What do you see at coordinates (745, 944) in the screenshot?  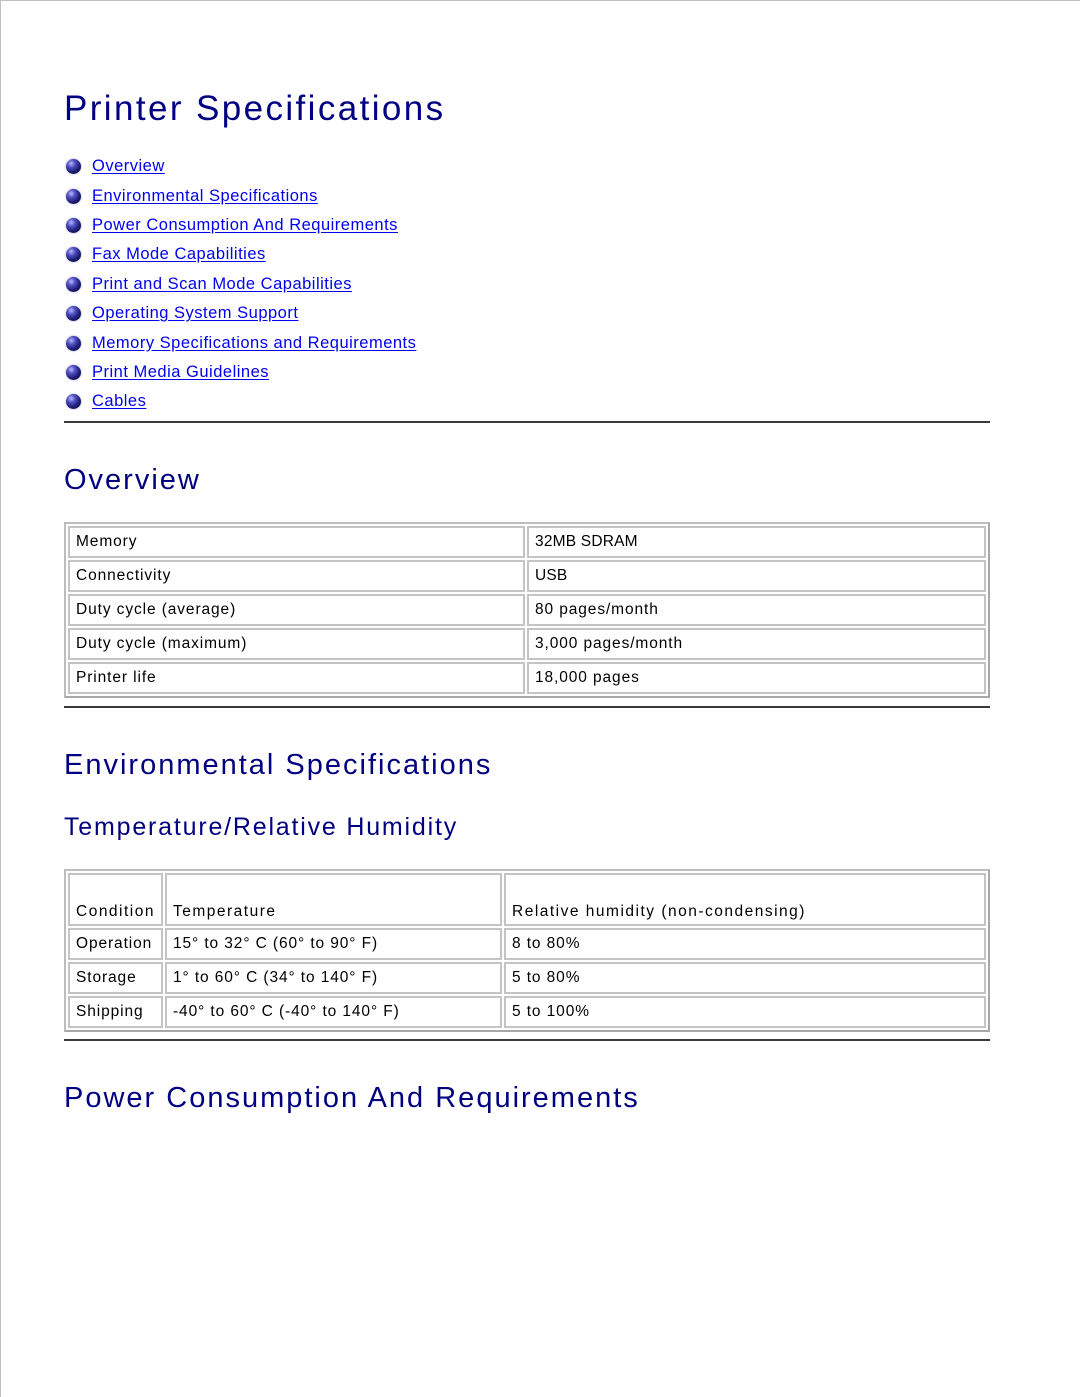 I see `humidity-cell: 8 to 80%` at bounding box center [745, 944].